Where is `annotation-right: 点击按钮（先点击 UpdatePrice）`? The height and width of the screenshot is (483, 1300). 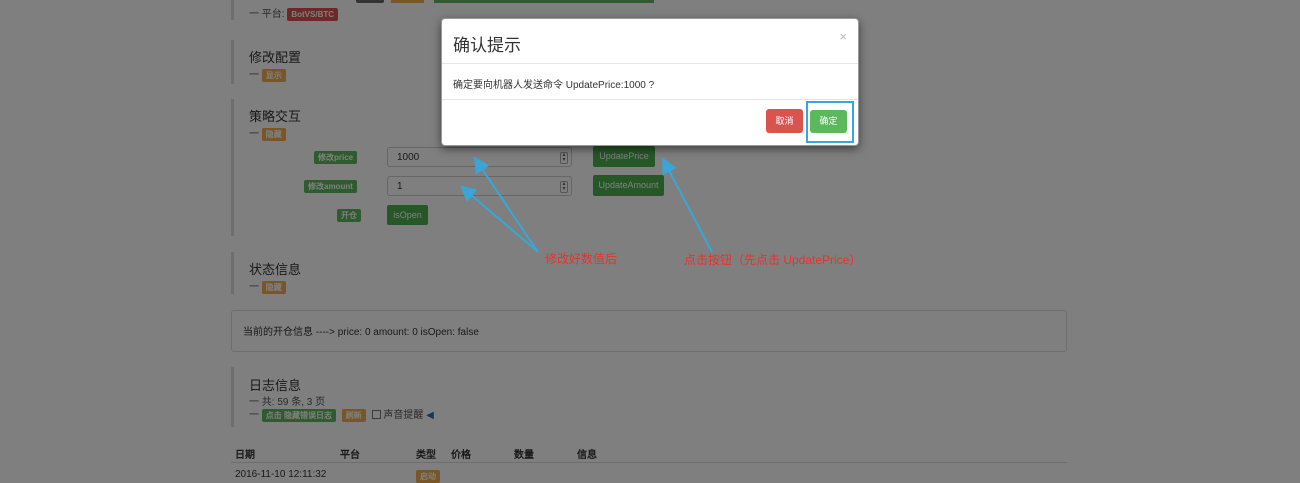 annotation-right: 点击按钮（先点击 UpdatePrice） is located at coordinates (773, 260).